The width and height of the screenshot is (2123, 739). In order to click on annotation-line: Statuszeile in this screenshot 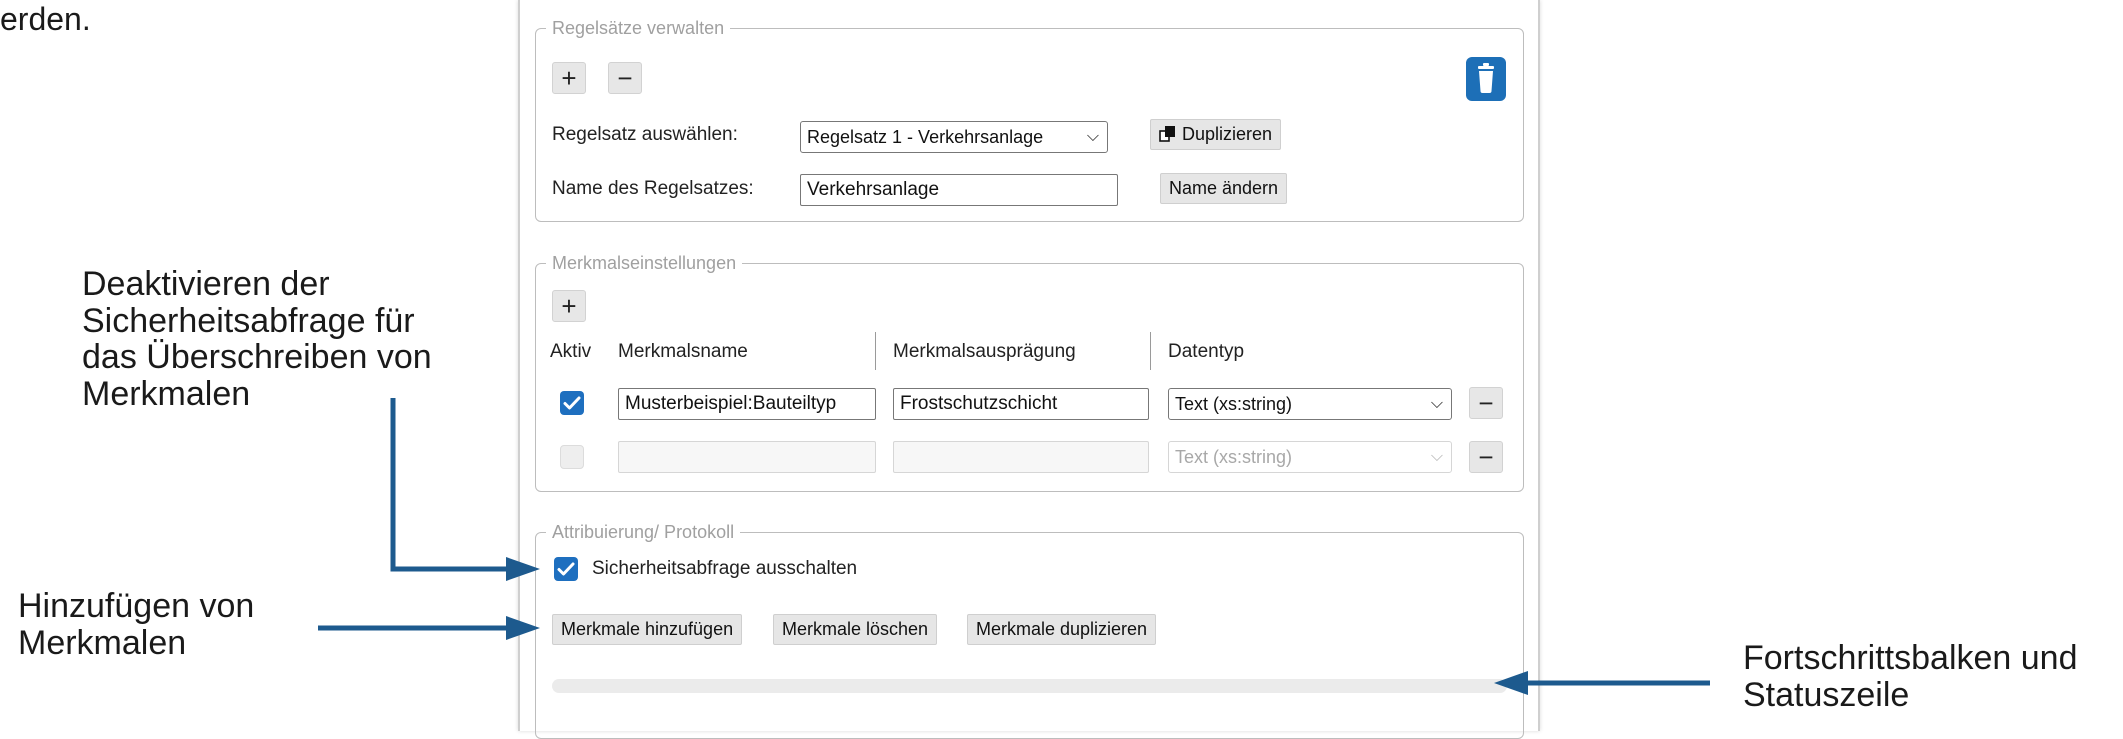, I will do `click(1826, 694)`.